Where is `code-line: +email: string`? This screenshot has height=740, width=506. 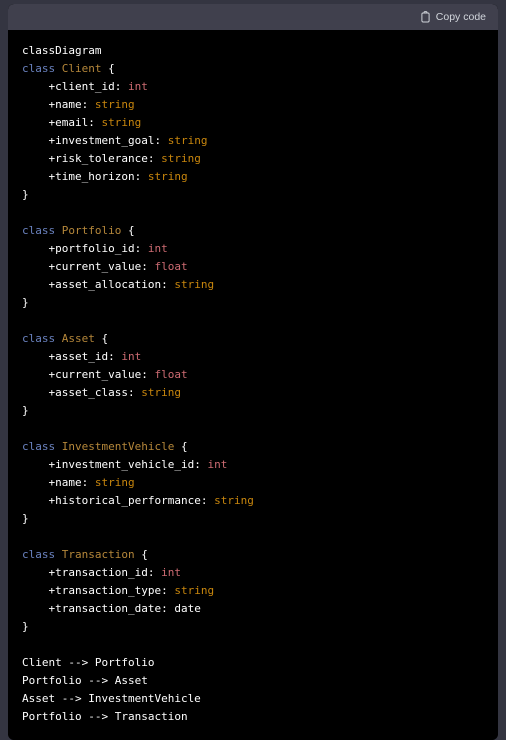 code-line: +email: string is located at coordinates (253, 123).